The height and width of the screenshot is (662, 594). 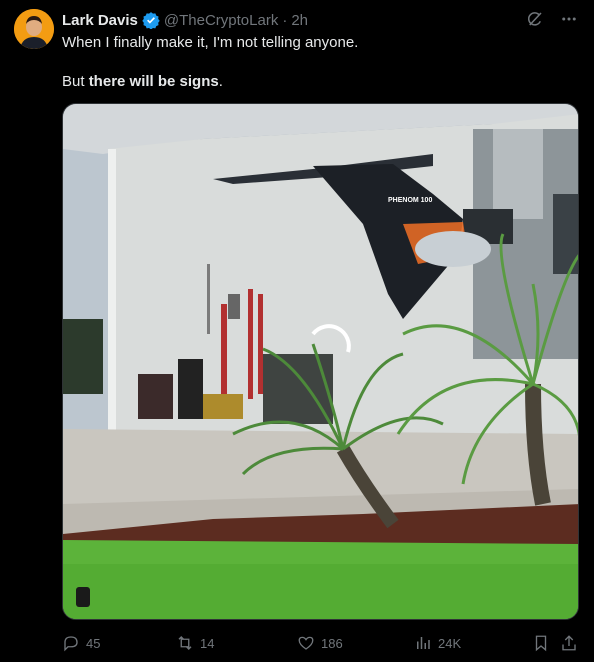 What do you see at coordinates (81, 643) in the screenshot?
I see `reply-button: 45` at bounding box center [81, 643].